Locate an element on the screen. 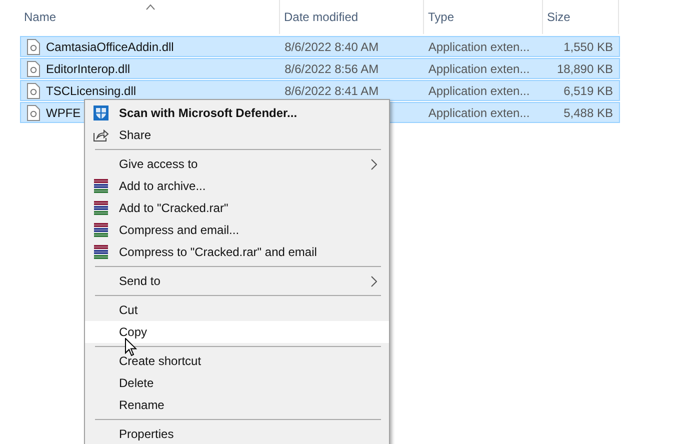  file-name: WPFE is located at coordinates (63, 113).